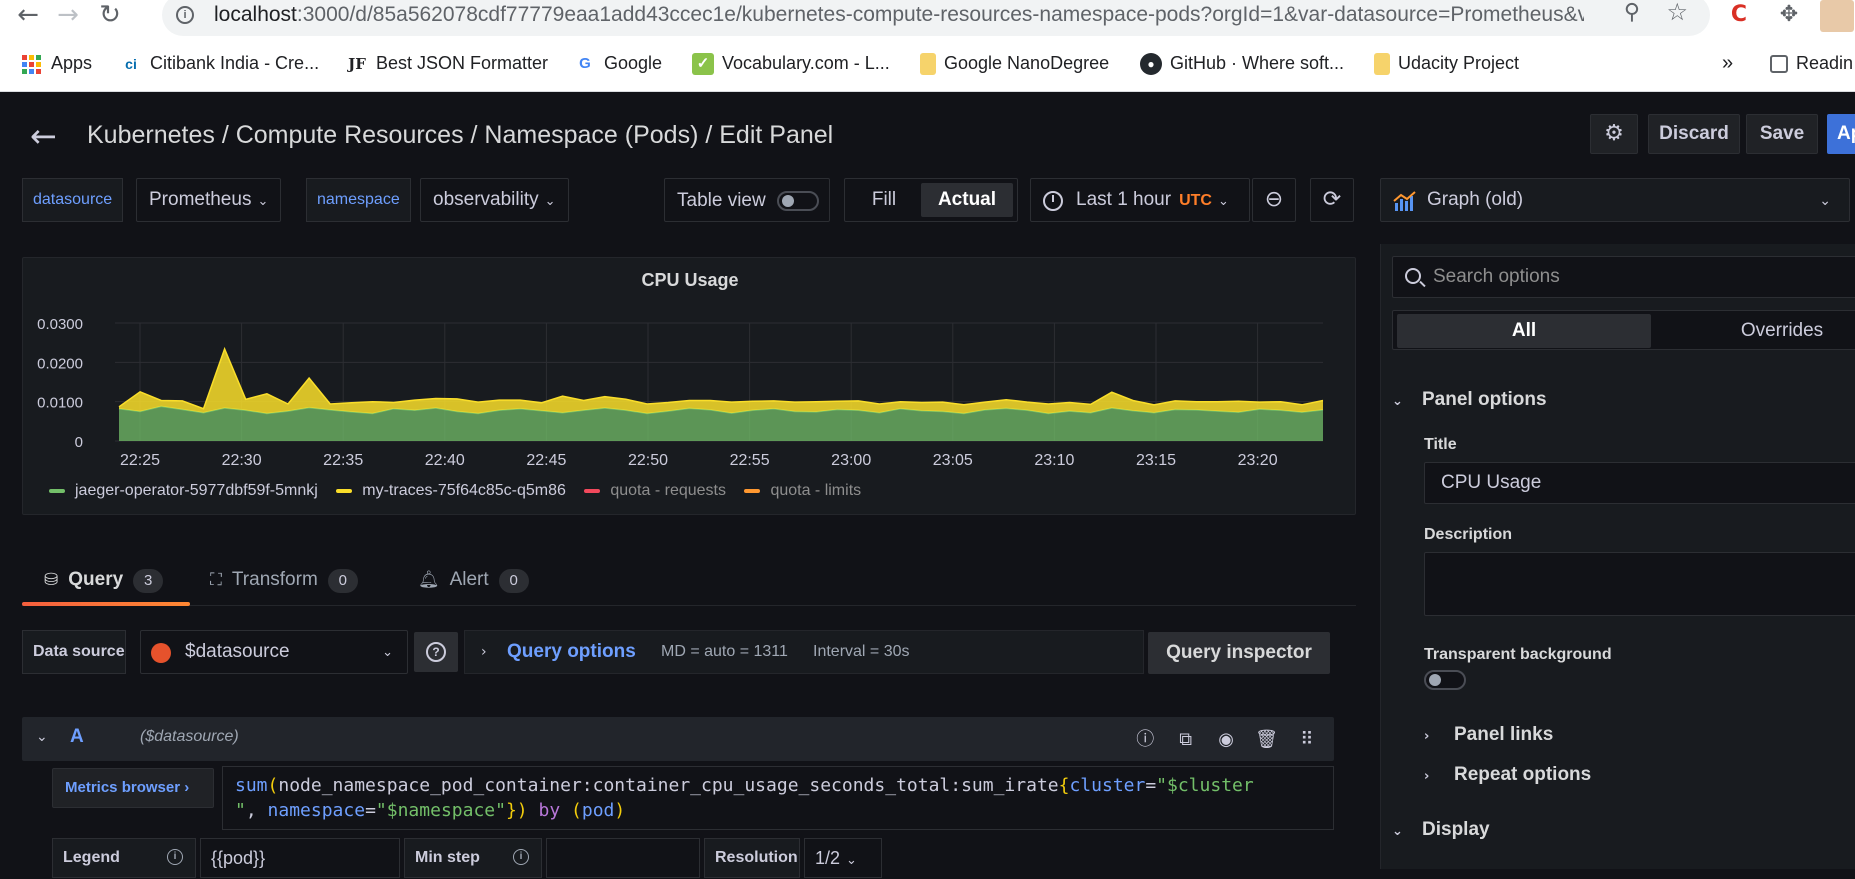  What do you see at coordinates (104, 583) in the screenshot?
I see `tab-query: ⛁ Query 3` at bounding box center [104, 583].